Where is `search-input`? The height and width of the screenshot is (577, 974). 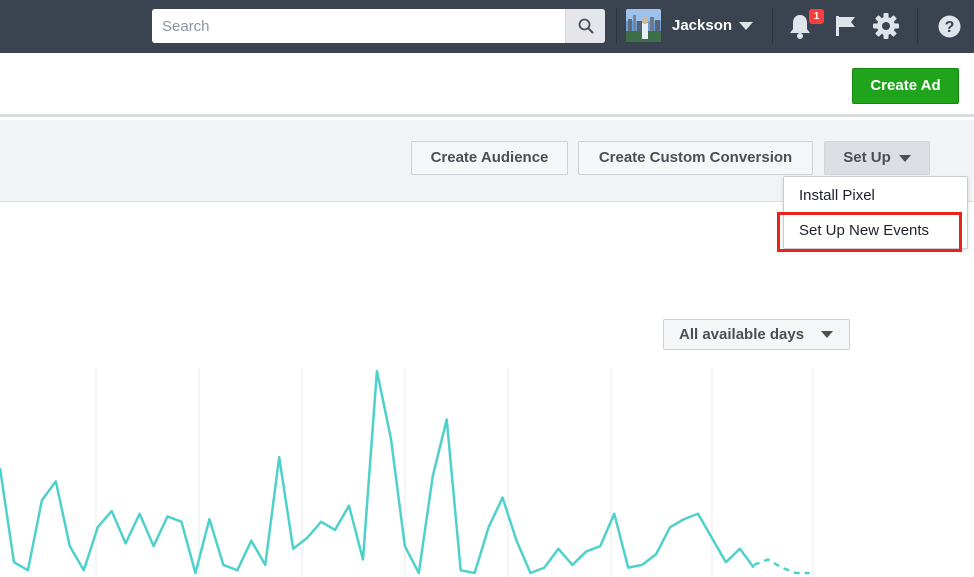 search-input is located at coordinates (358, 26).